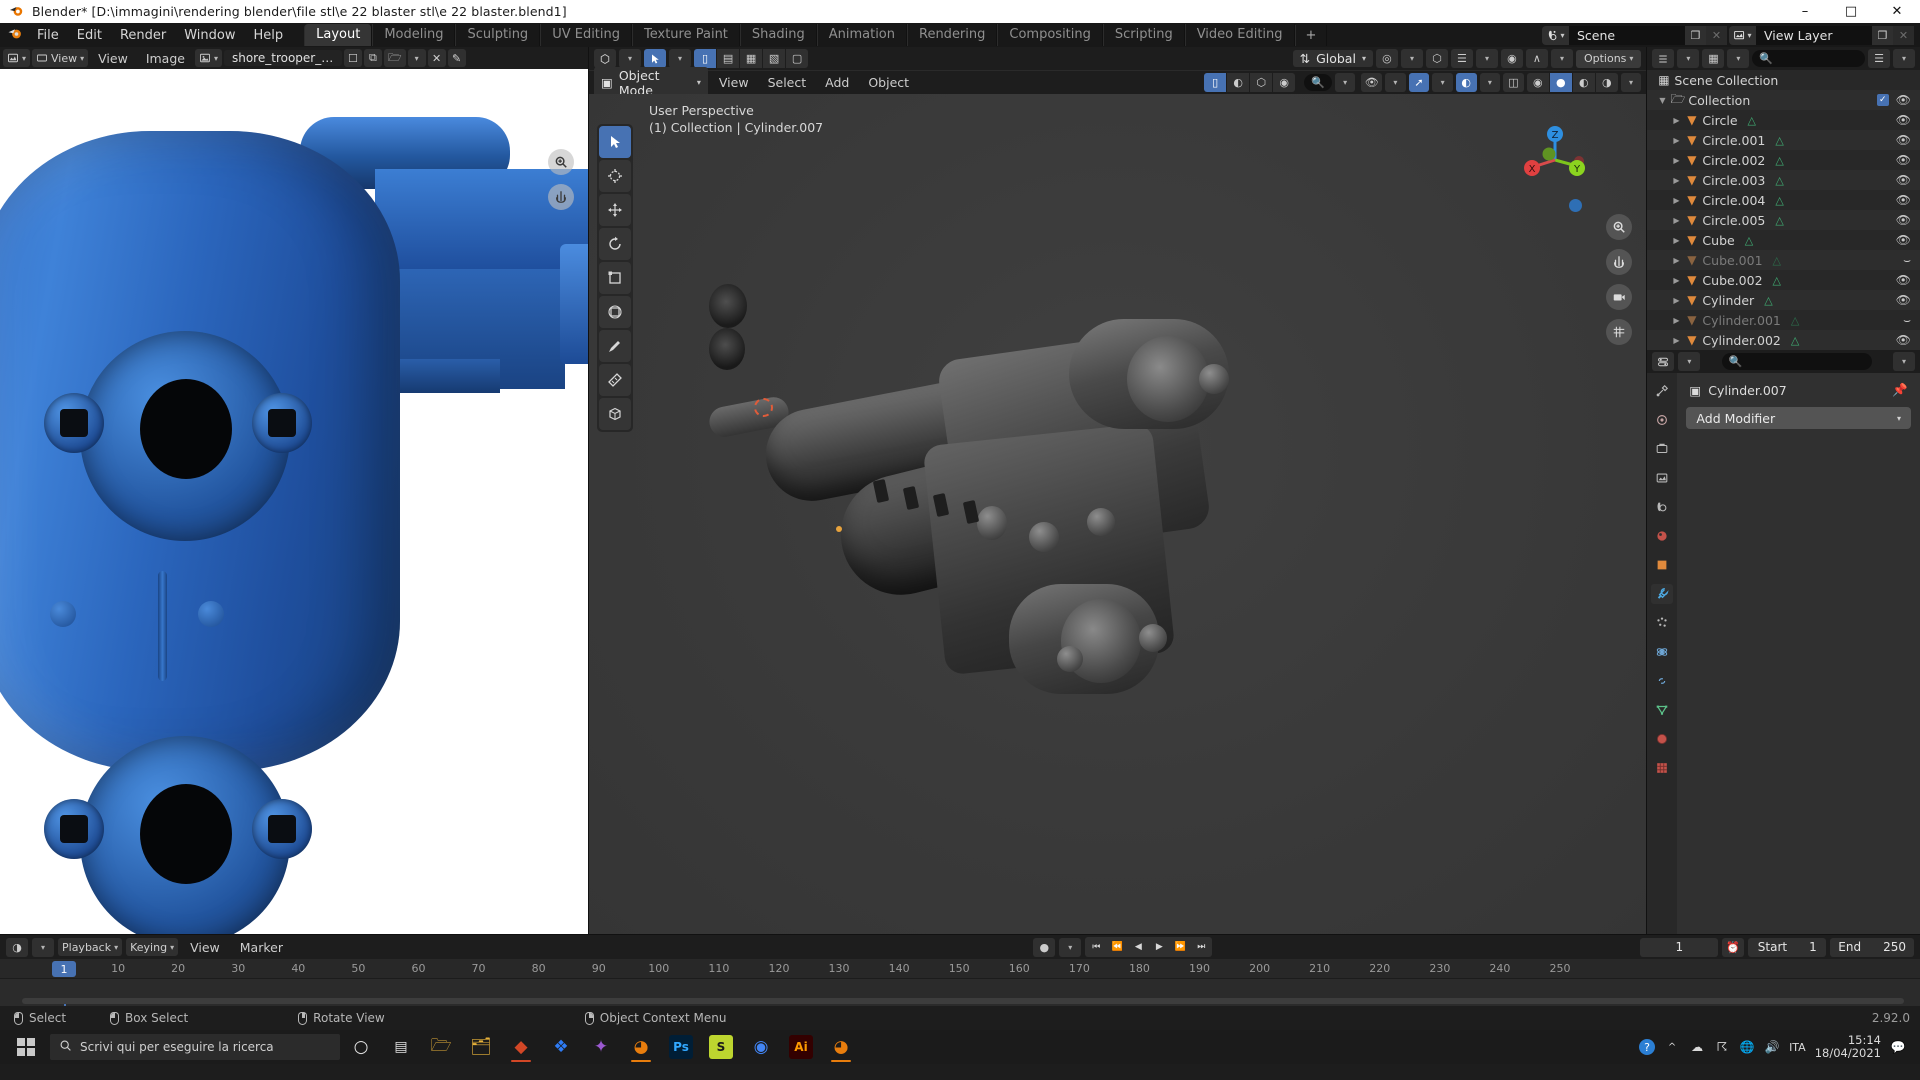 The height and width of the screenshot is (1080, 1920). Describe the element at coordinates (1882, 100) in the screenshot. I see `collection-checkbox: ✓` at that location.